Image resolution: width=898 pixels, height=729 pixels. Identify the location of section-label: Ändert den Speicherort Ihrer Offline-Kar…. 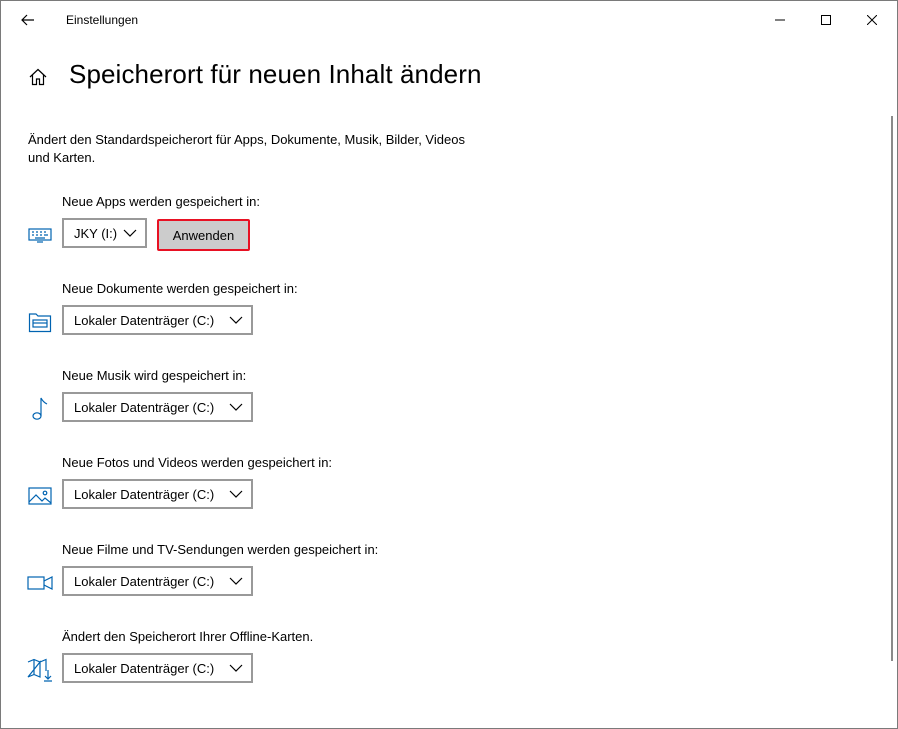
(188, 636).